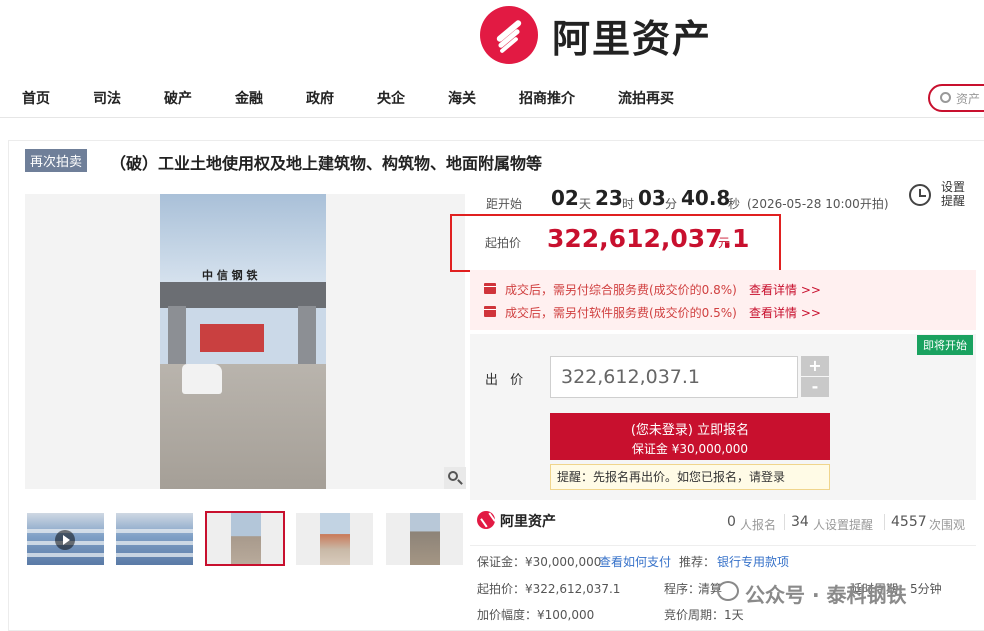  What do you see at coordinates (635, 561) in the screenshot?
I see `how-to-pay-link: 查看如何支付` at bounding box center [635, 561].